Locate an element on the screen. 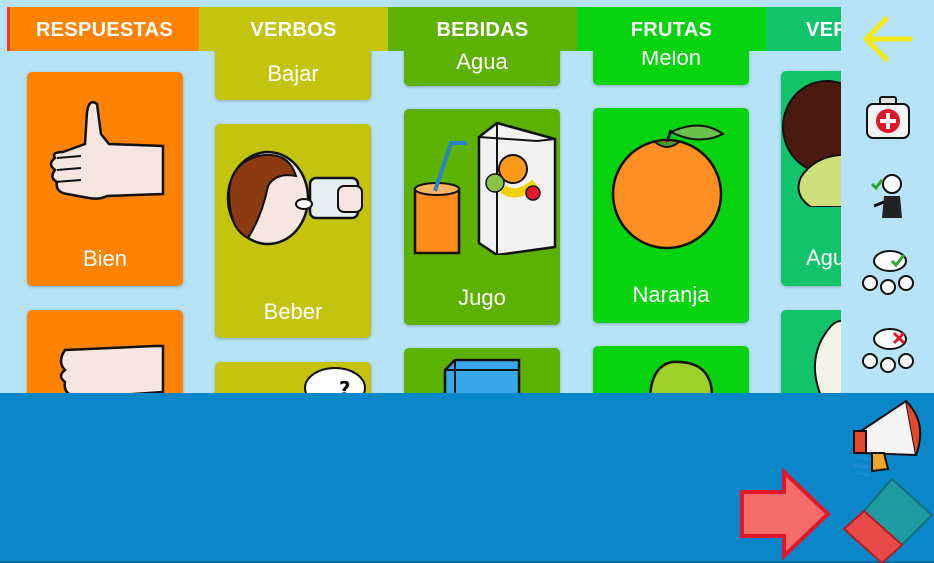  next-button is located at coordinates (785, 514).